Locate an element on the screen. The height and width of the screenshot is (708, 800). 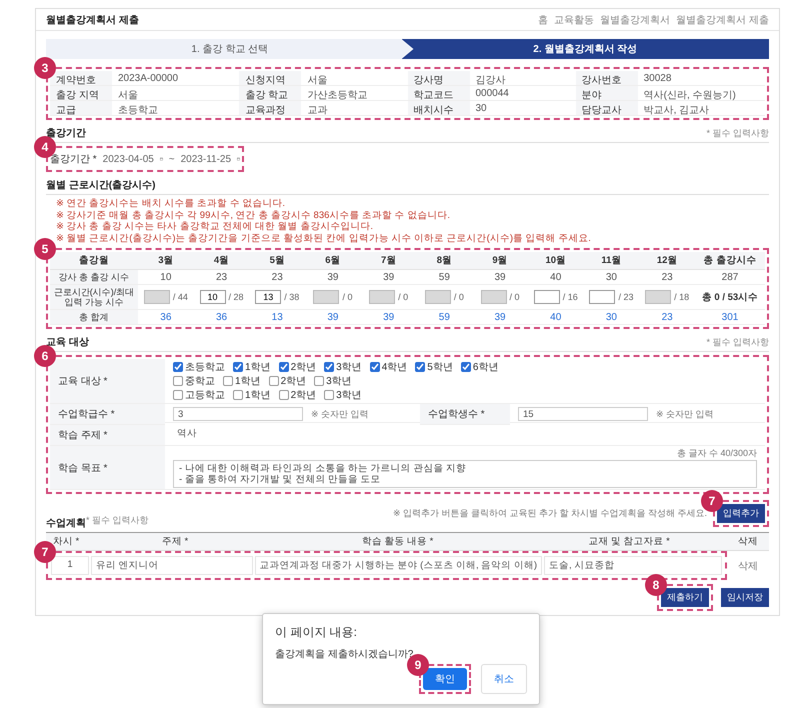
dialog-title: 이 페이지 내용: is located at coordinates (316, 632).